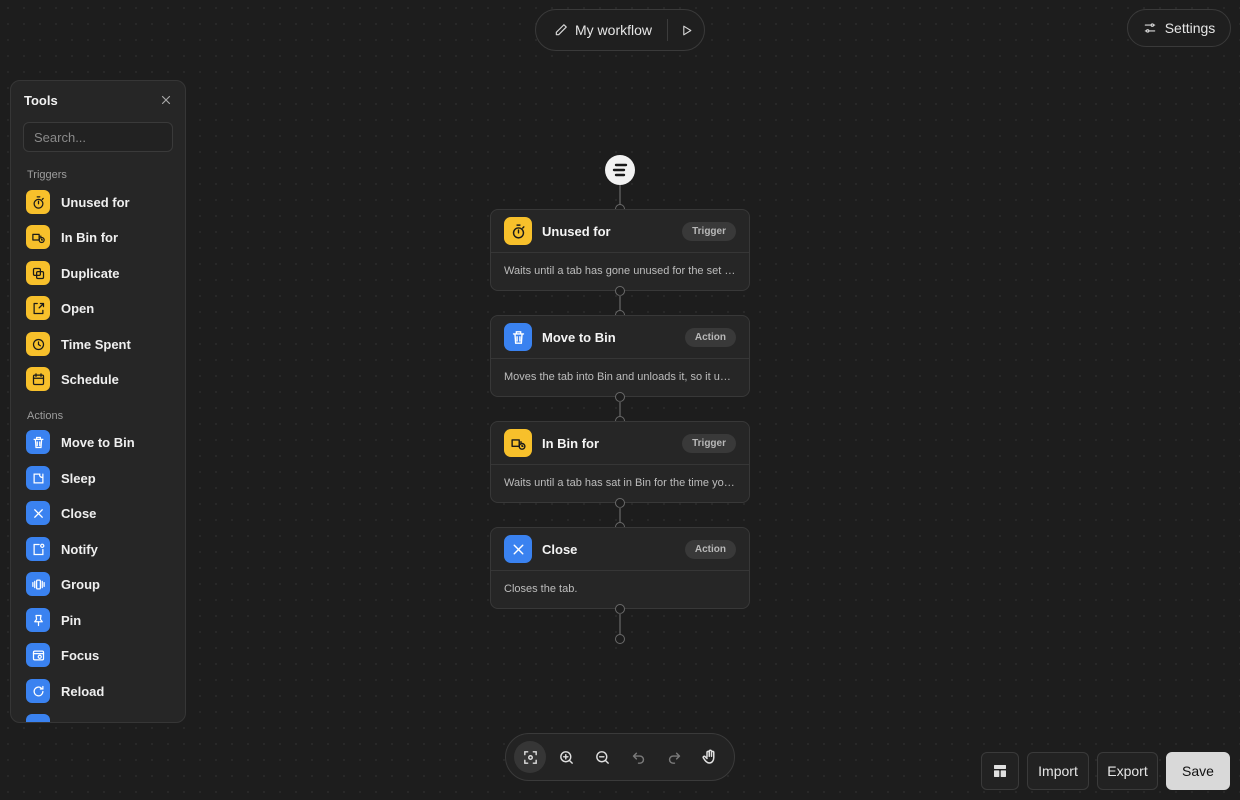  I want to click on workflow-title: My workflow, so click(614, 30).